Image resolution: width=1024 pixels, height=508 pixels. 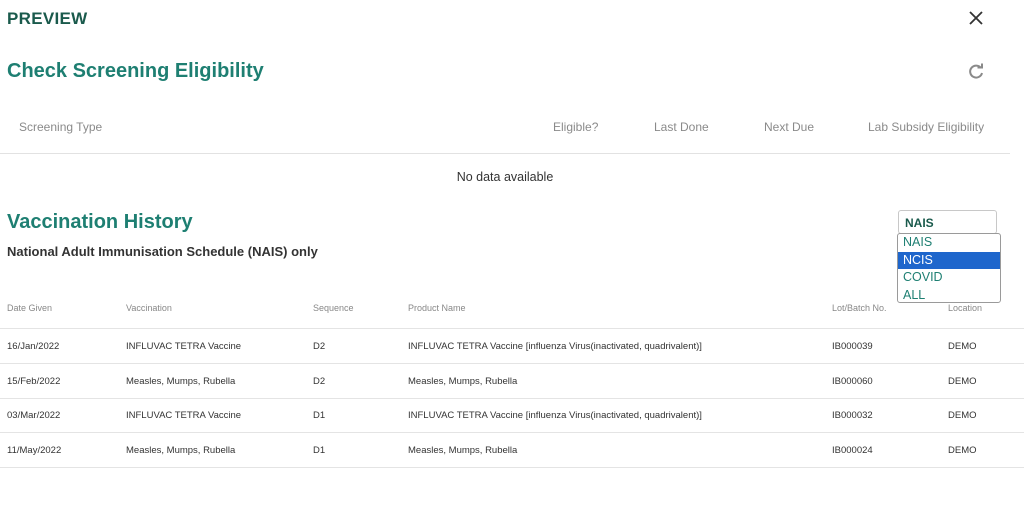 I want to click on column-header-sequence: Sequence, so click(x=333, y=308).